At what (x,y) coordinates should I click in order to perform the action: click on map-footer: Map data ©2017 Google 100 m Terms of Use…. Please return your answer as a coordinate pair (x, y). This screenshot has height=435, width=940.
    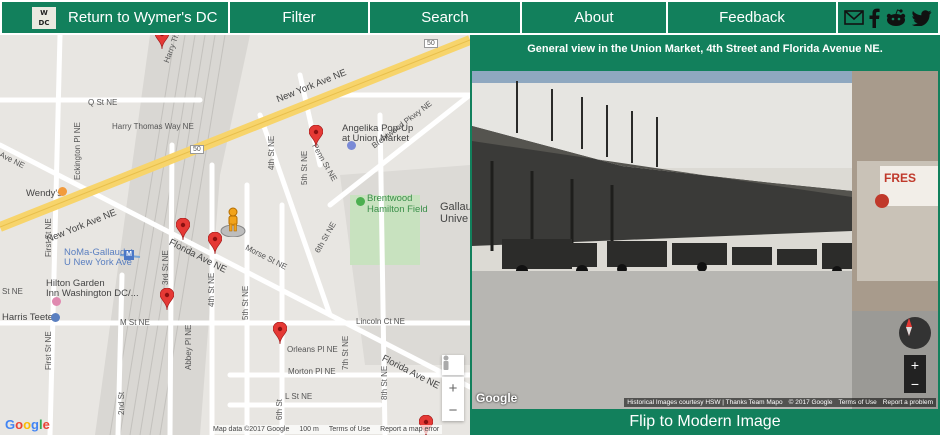
    Looking at the image, I should click on (326, 429).